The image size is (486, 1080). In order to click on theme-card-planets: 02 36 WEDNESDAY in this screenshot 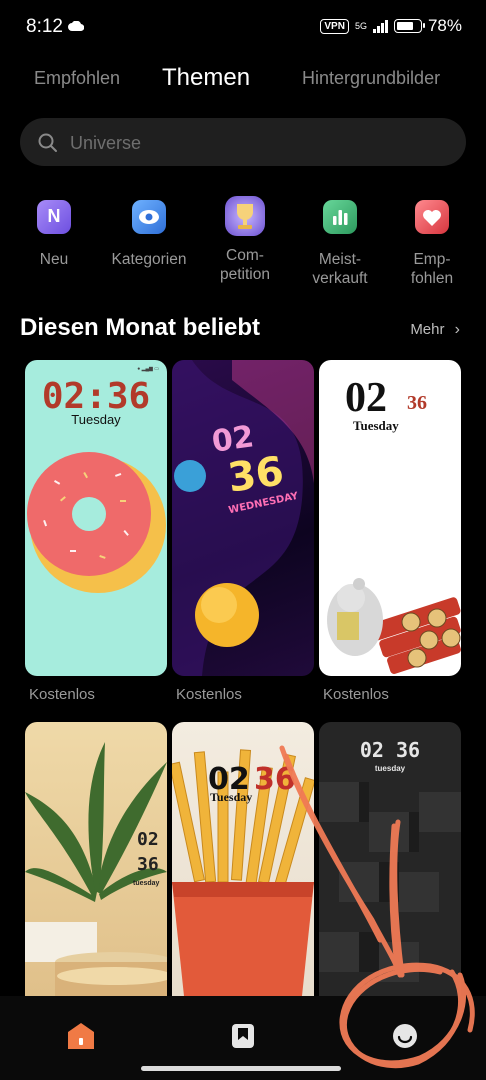, I will do `click(243, 518)`.